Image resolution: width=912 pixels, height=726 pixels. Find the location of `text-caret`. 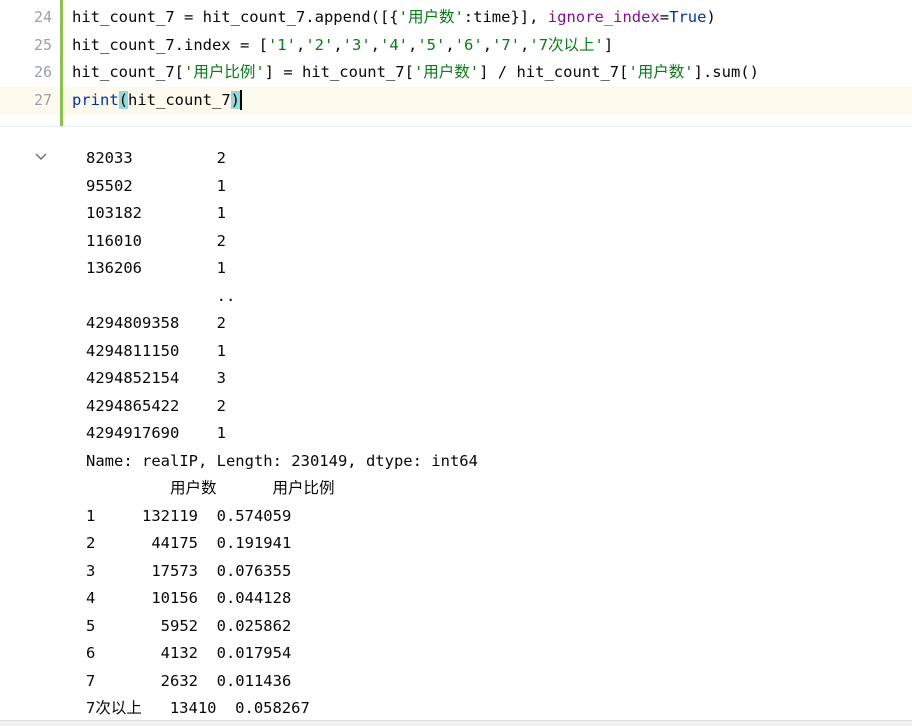

text-caret is located at coordinates (241, 100).